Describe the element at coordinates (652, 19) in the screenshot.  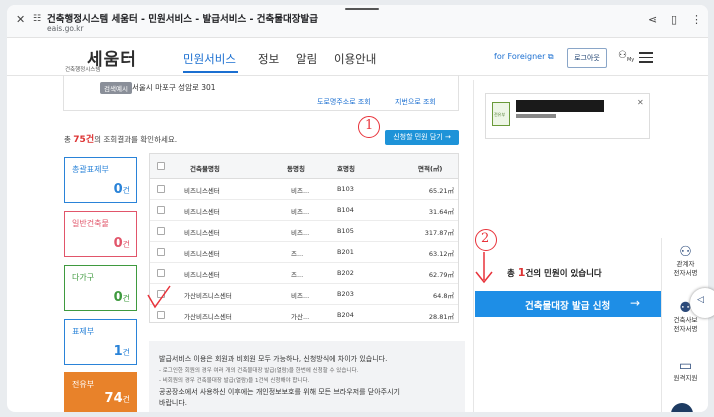
I see `share-icon: ⋖` at that location.